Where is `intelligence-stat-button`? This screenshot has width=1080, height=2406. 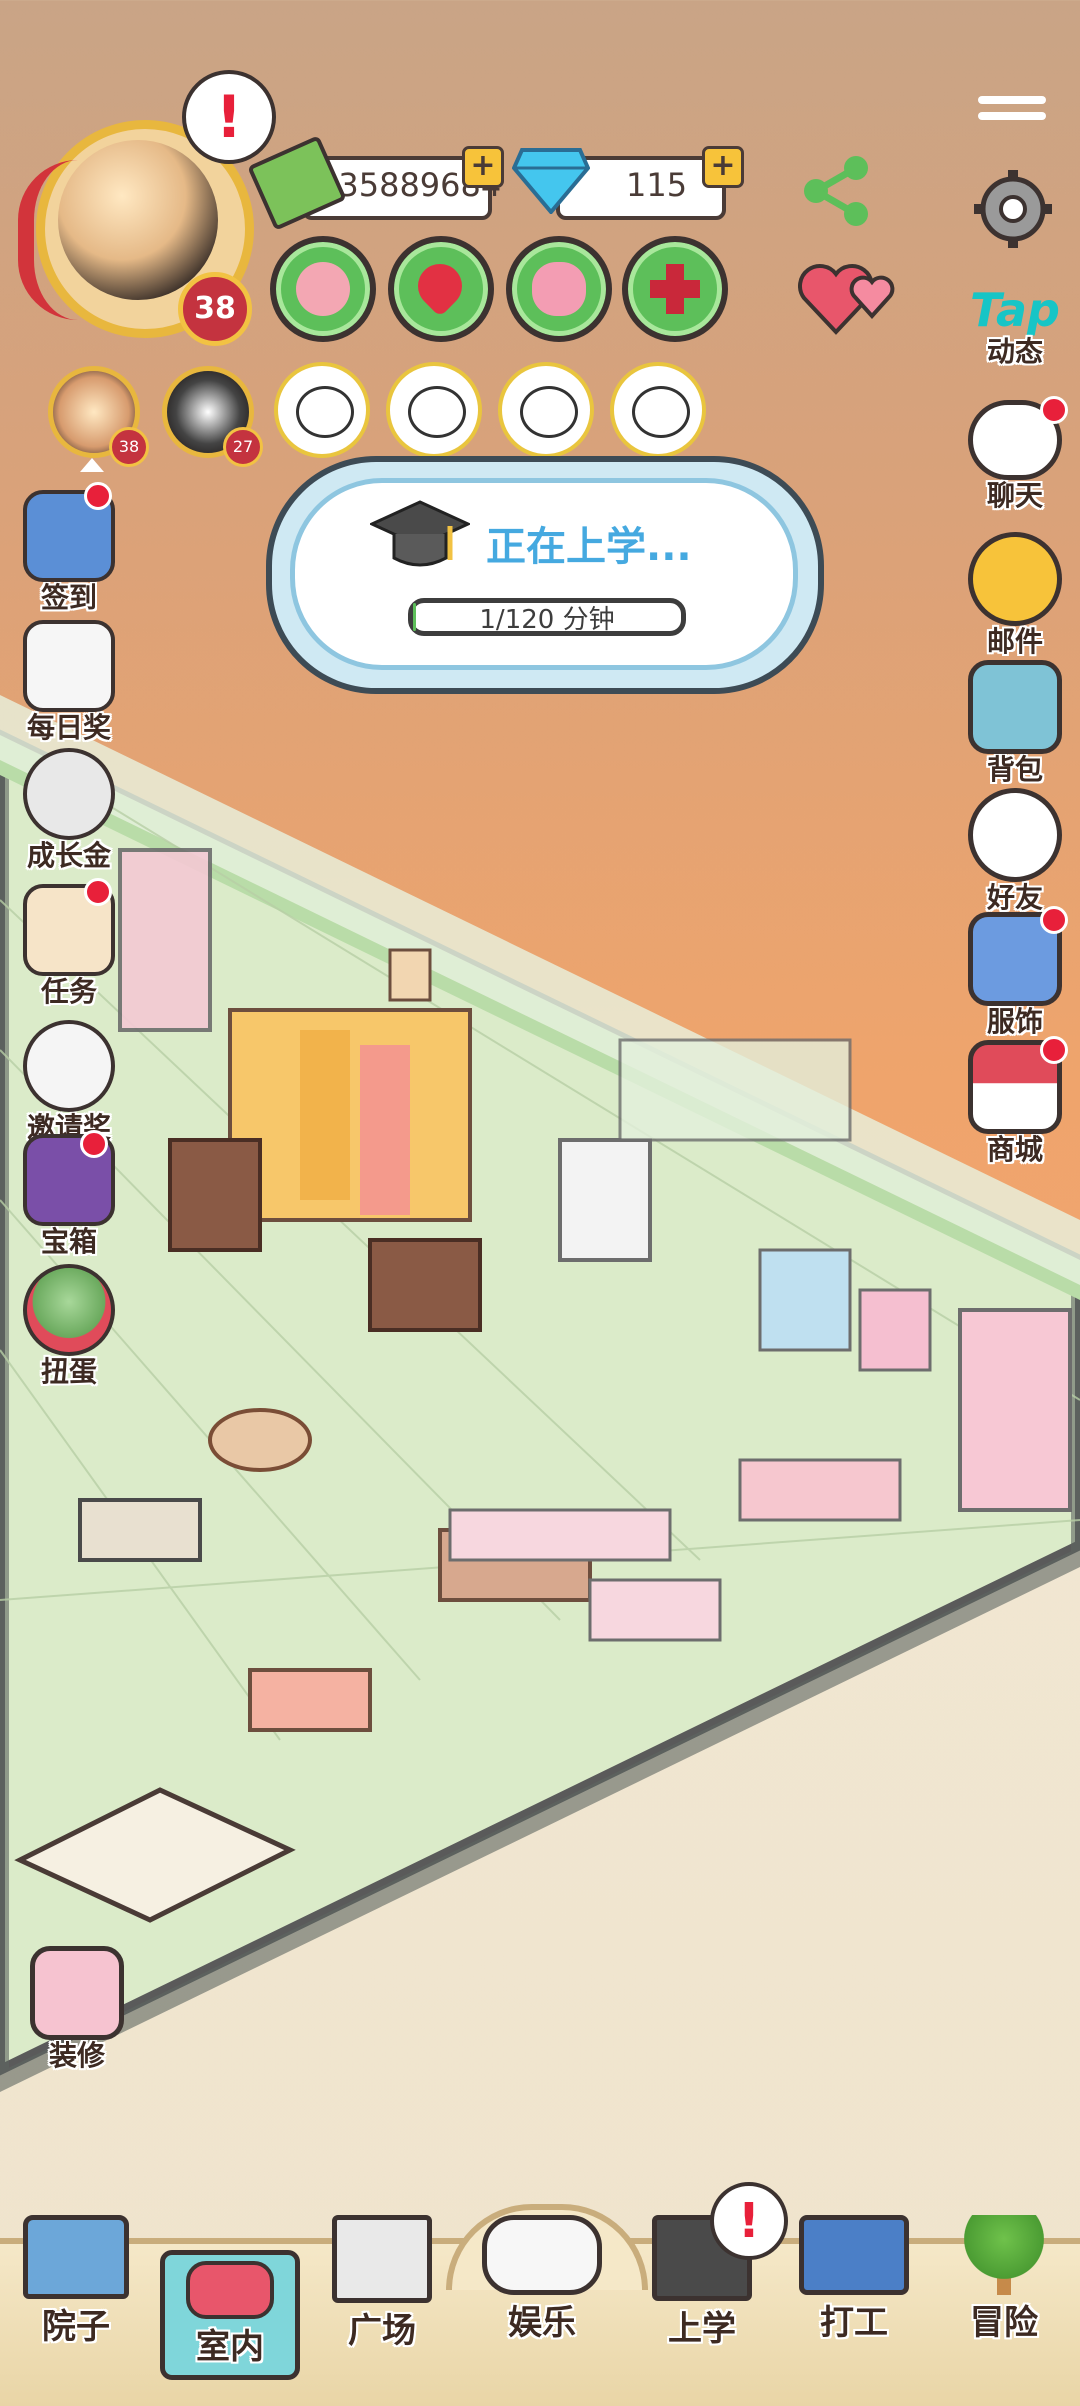
intelligence-stat-button is located at coordinates (559, 289).